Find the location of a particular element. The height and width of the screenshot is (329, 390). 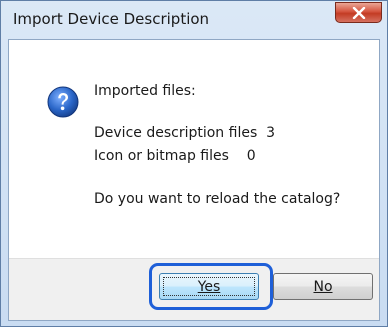

window-title: Import Device Description is located at coordinates (111, 19).